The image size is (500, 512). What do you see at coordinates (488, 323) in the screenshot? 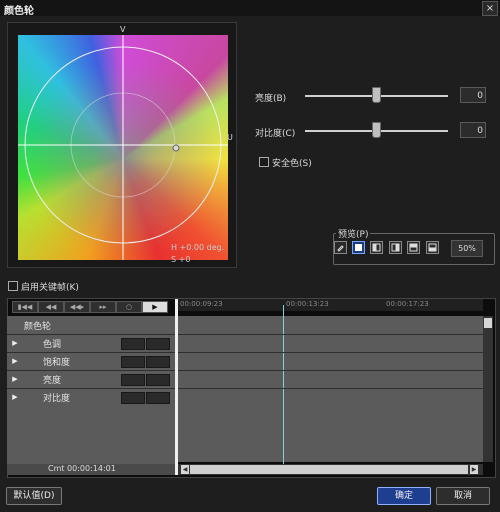
I see `vertical-scroll-thumb` at bounding box center [488, 323].